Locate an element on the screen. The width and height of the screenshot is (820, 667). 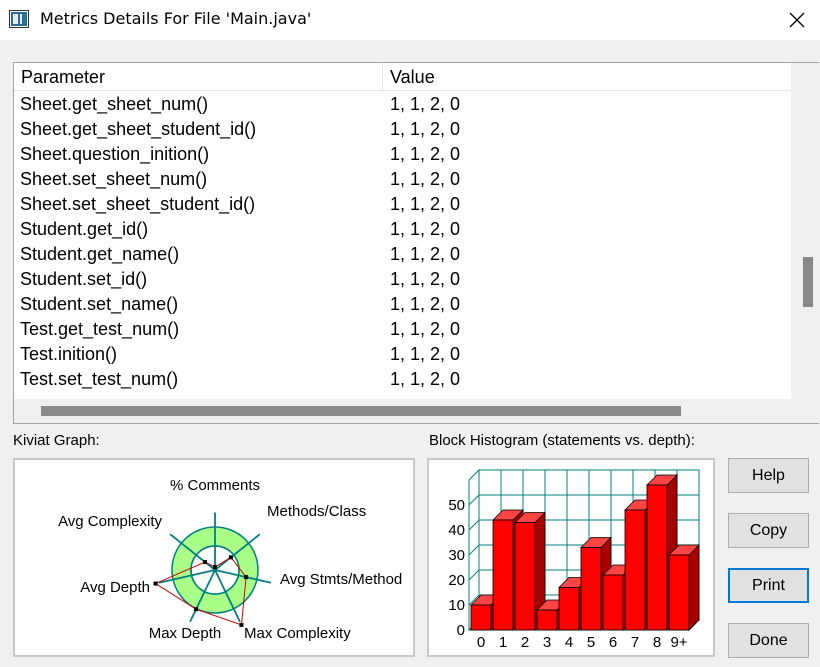
kiviat-axis-label: Methods/Class is located at coordinates (316, 511).